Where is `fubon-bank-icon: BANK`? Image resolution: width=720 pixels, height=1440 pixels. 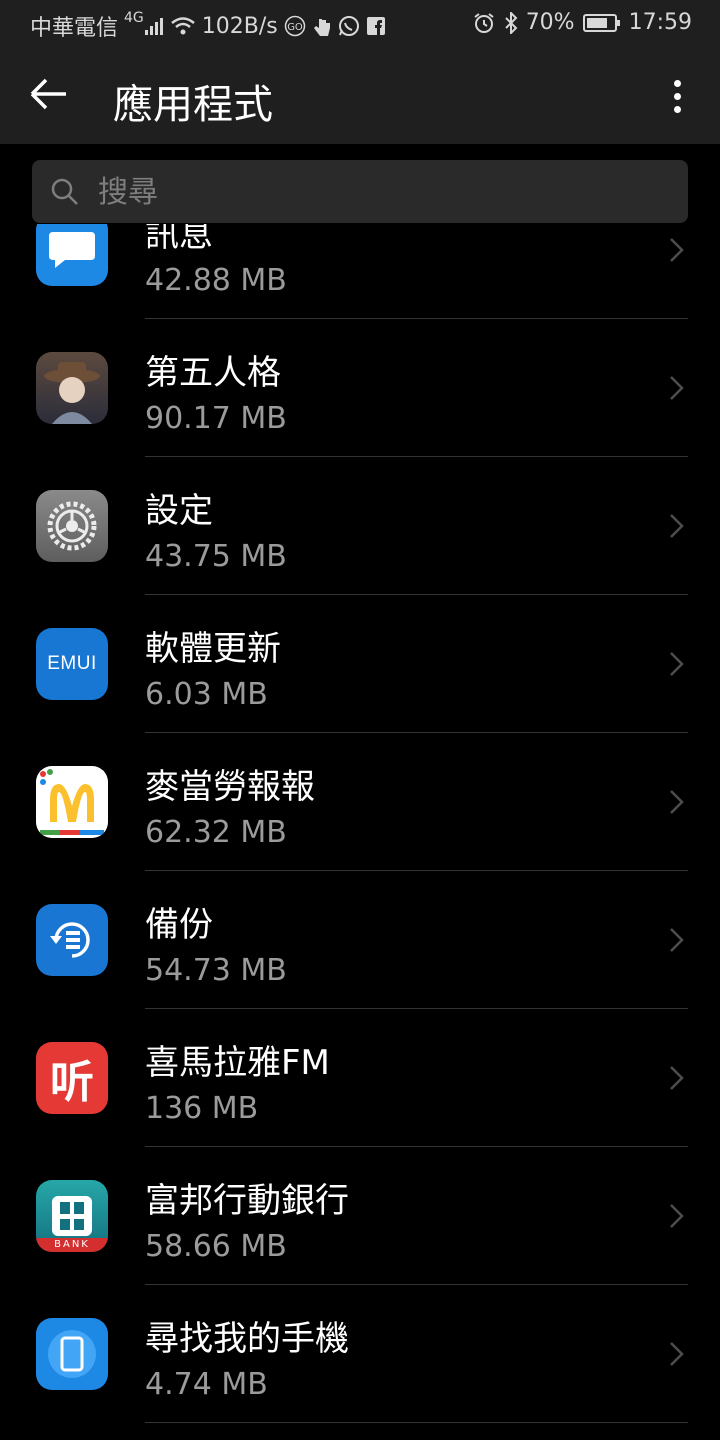 fubon-bank-icon: BANK is located at coordinates (72, 1216).